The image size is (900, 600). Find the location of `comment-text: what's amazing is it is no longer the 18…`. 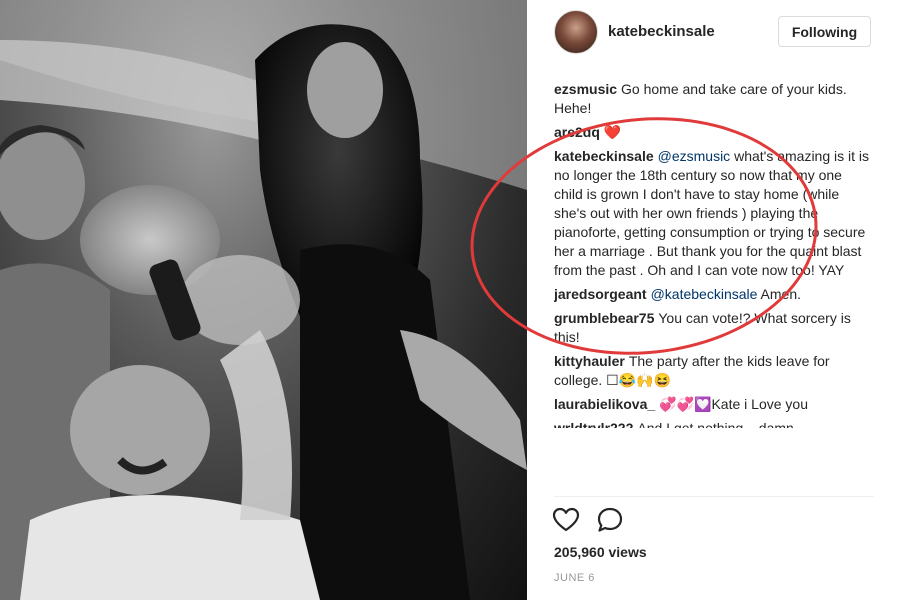

comment-text: what's amazing is it is no longer the 18… is located at coordinates (712, 213).